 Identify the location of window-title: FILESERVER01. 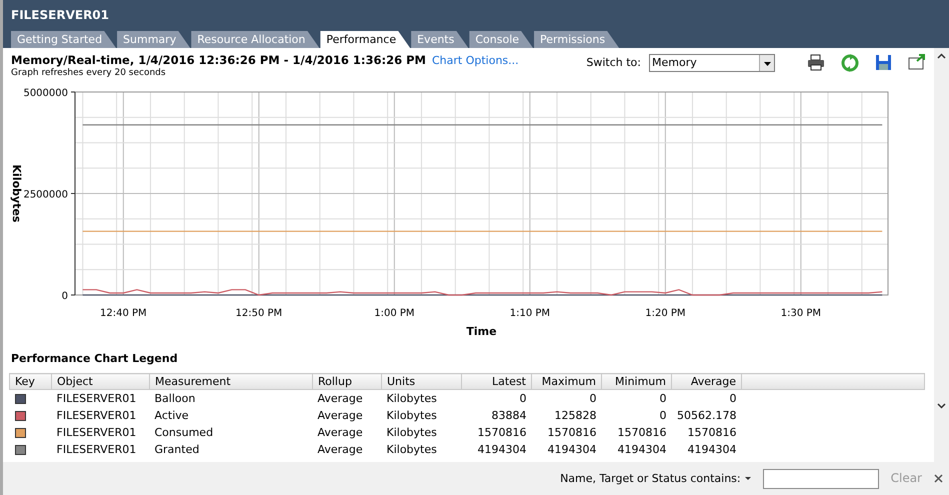
(60, 15).